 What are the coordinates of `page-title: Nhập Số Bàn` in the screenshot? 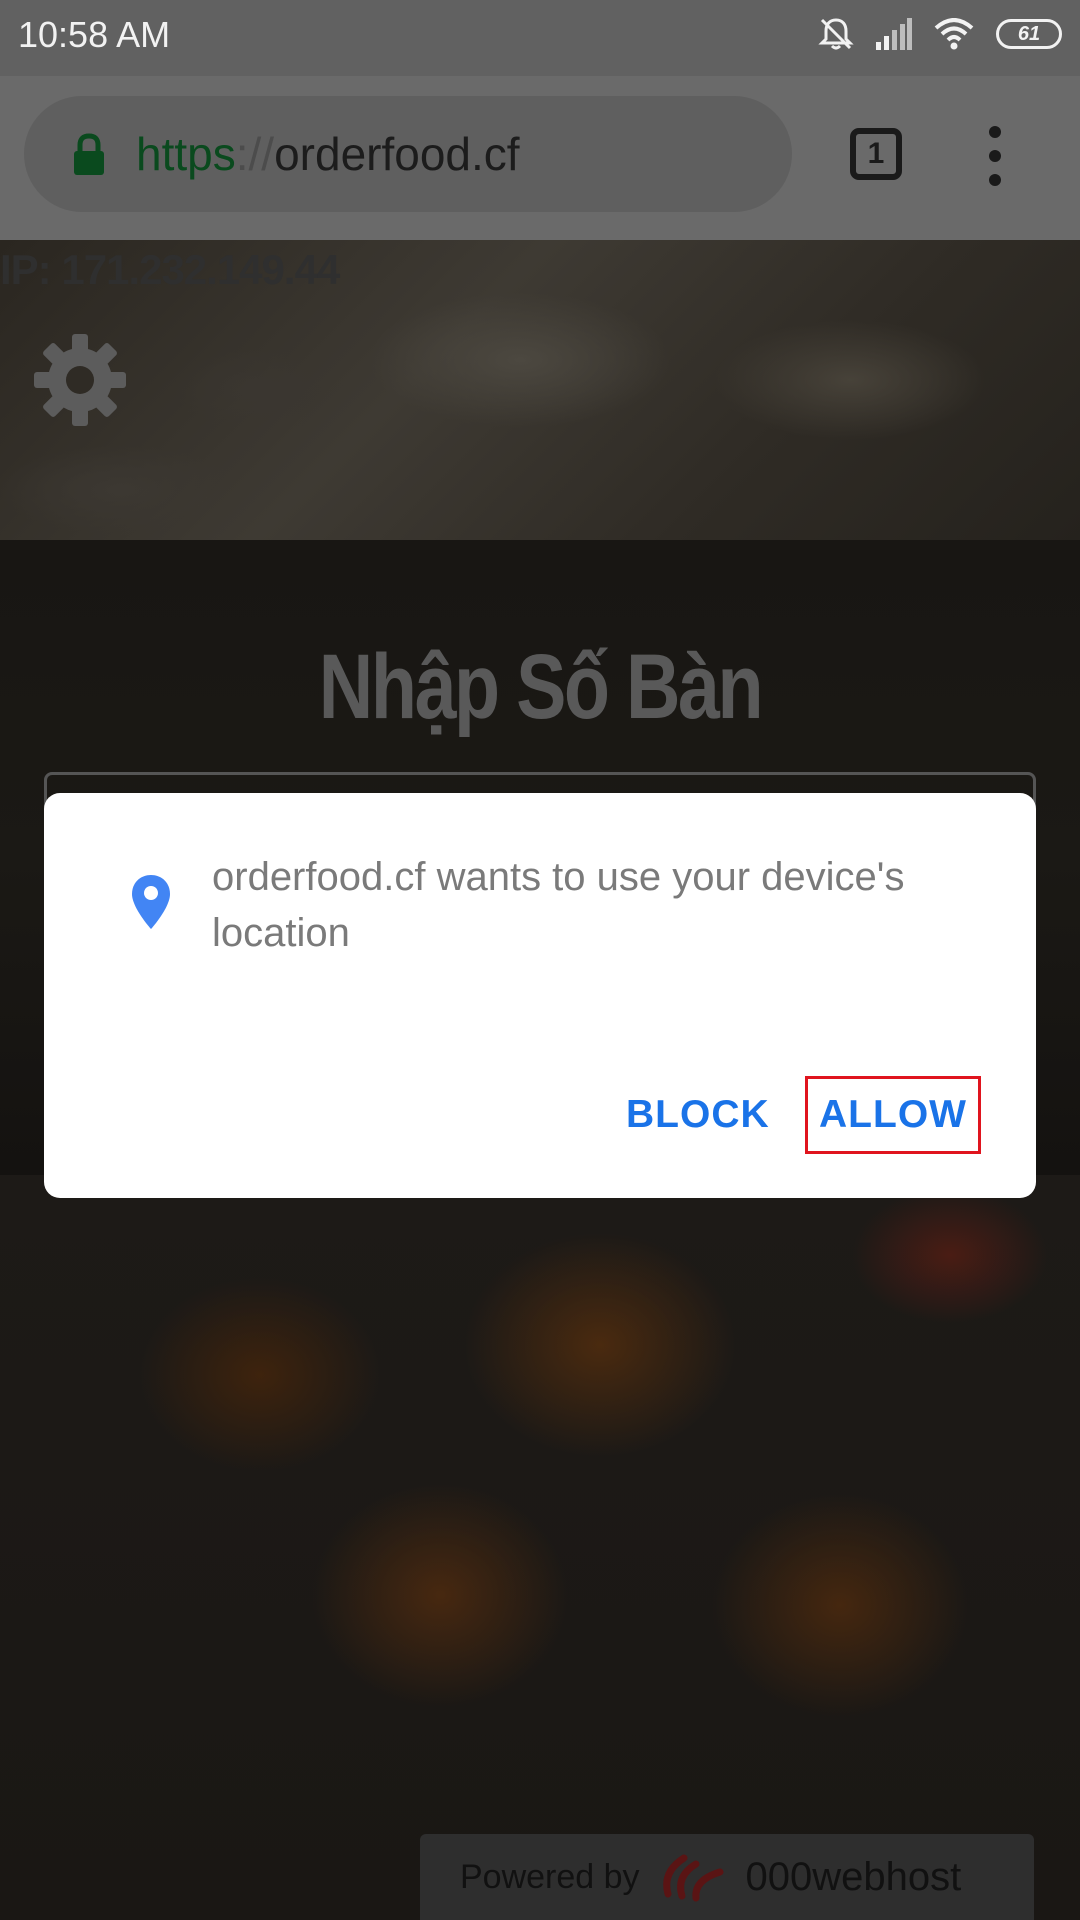 It's located at (541, 687).